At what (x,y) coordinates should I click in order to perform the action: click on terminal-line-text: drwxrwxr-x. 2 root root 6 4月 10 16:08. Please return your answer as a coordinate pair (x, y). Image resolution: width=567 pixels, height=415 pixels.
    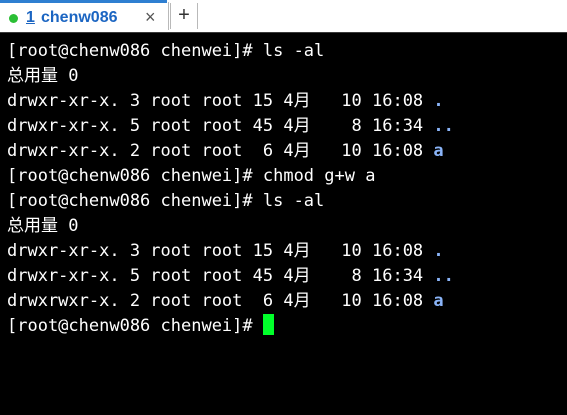
    Looking at the image, I should click on (220, 301).